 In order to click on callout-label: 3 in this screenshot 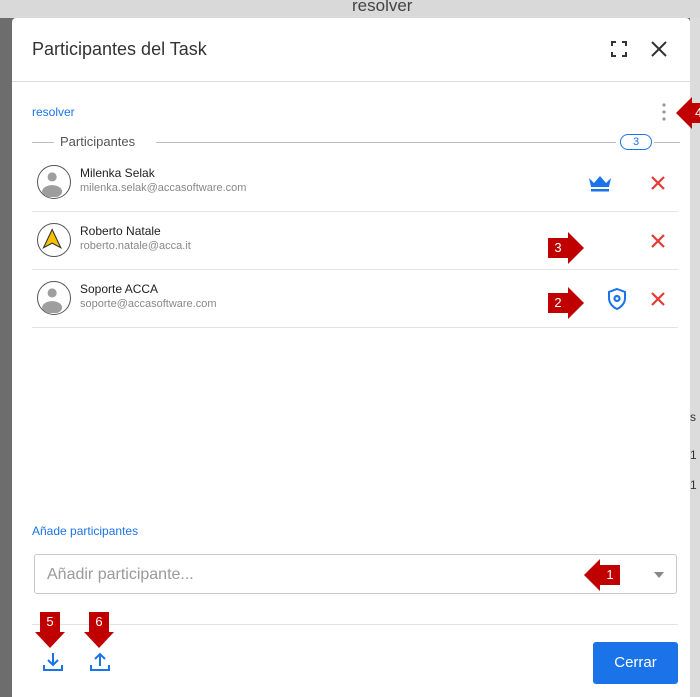, I will do `click(558, 248)`.